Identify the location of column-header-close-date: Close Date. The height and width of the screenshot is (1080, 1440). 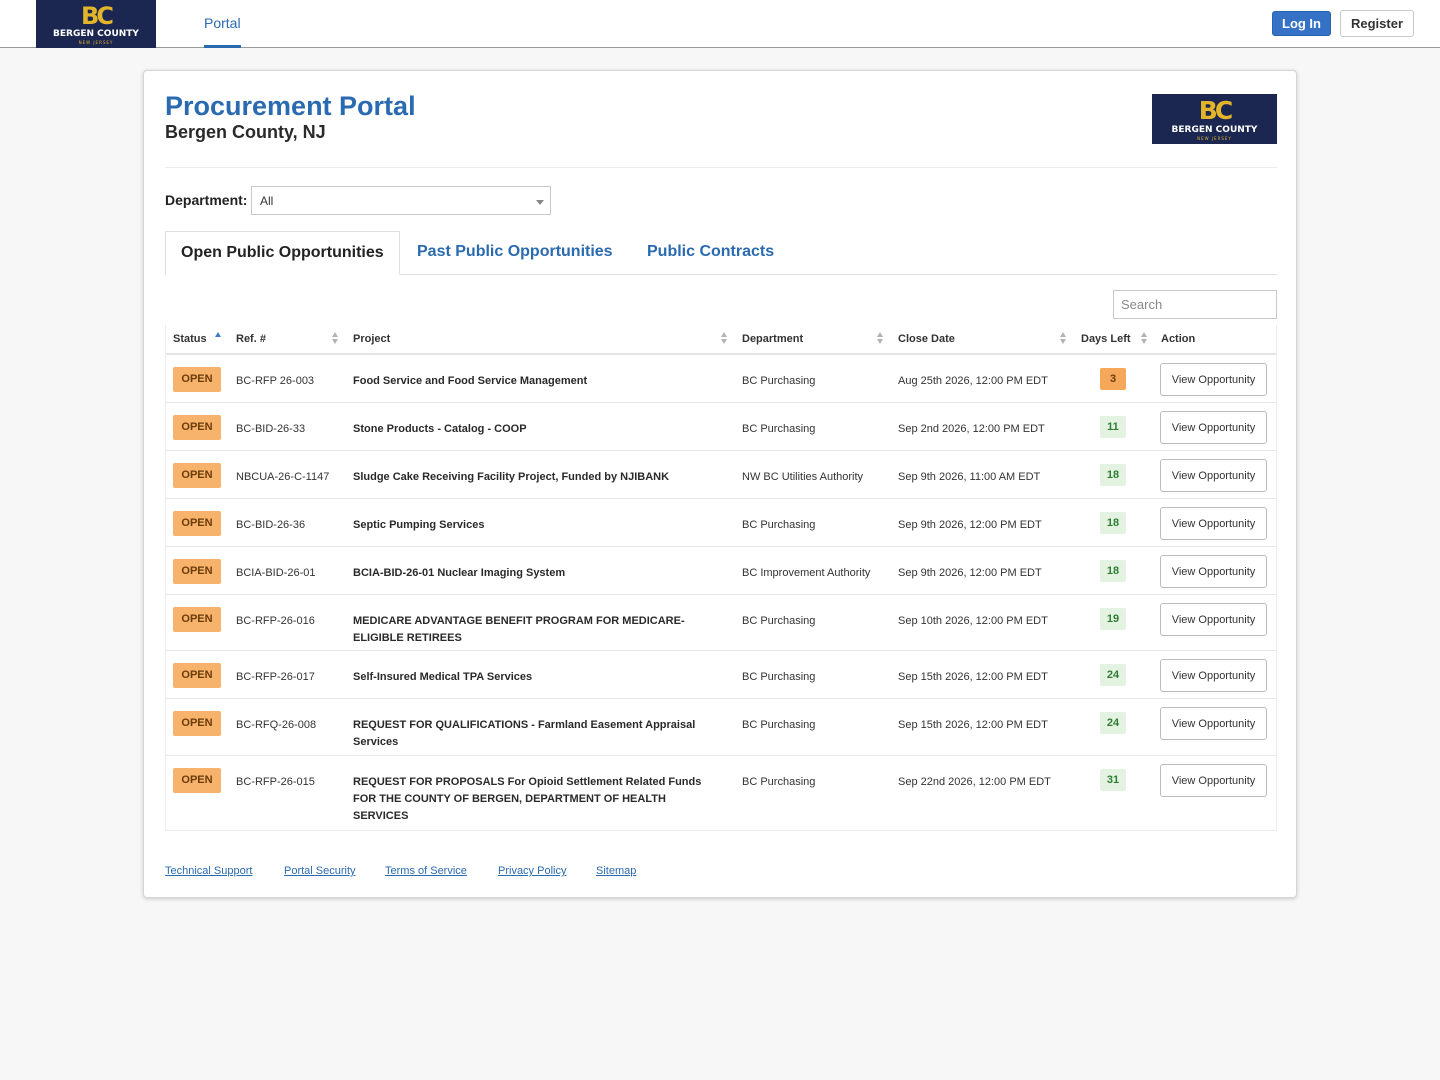
(926, 339).